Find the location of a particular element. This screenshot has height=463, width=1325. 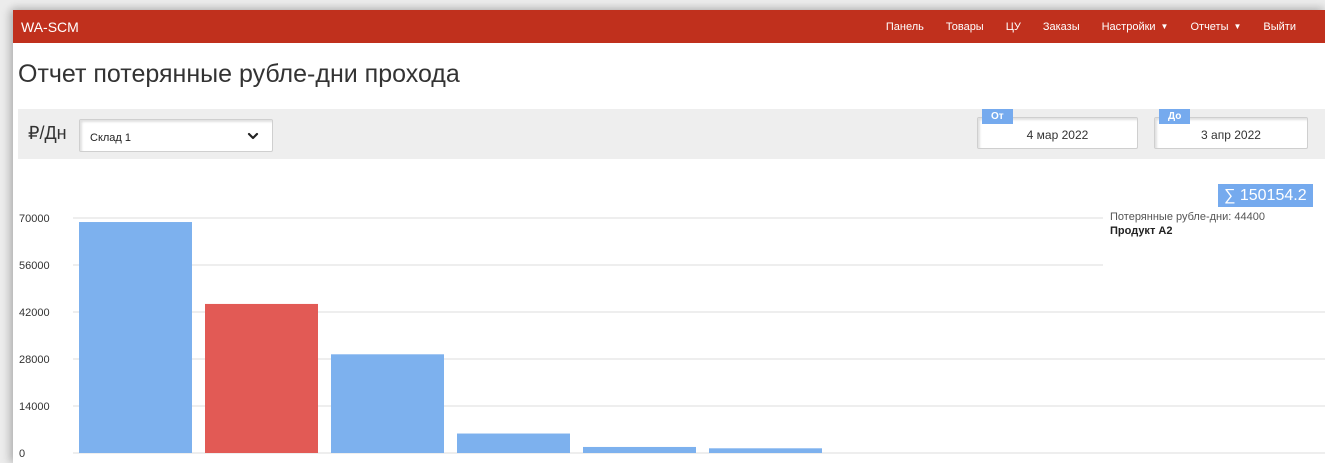

tooltip-product-name: Продукт A2 is located at coordinates (1141, 231).